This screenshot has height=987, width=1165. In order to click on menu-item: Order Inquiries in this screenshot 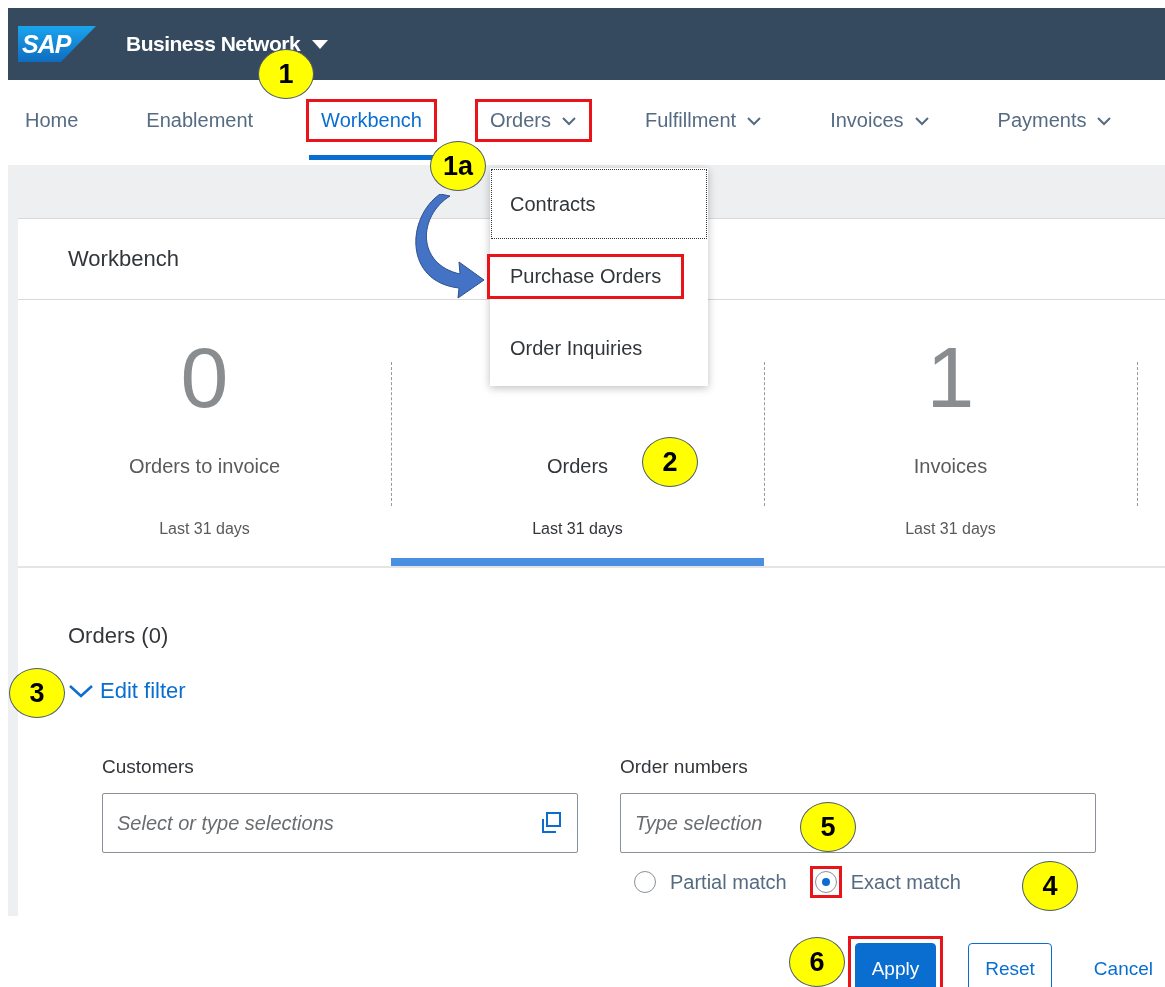, I will do `click(599, 348)`.